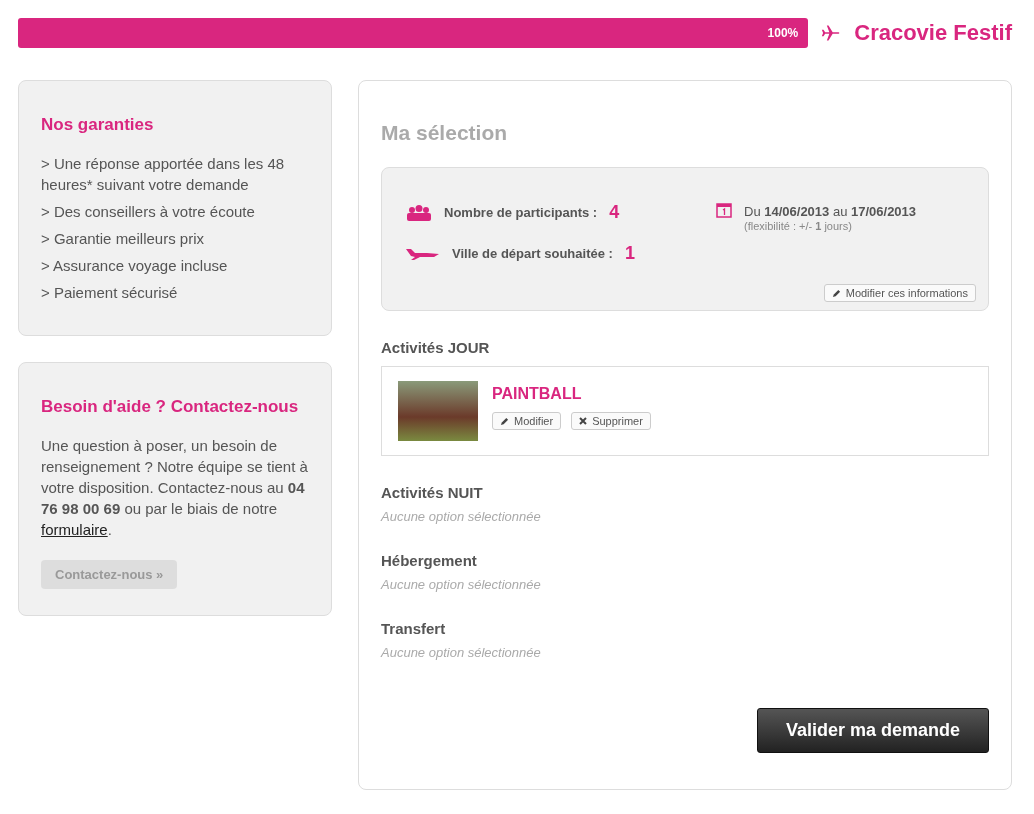  I want to click on calendar-icon, so click(724, 210).